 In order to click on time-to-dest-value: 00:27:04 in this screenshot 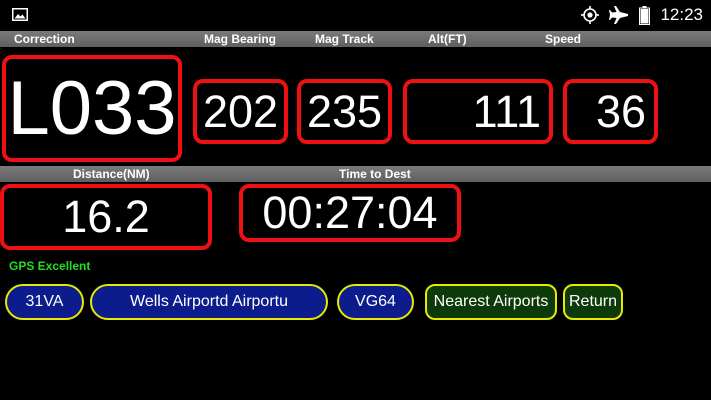, I will do `click(350, 213)`.